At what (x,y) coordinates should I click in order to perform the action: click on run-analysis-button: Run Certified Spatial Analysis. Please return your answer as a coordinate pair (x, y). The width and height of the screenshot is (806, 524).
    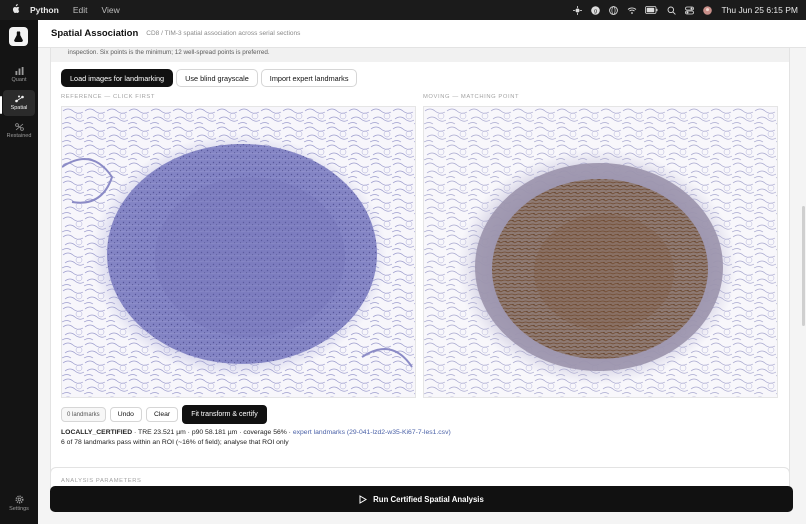
    Looking at the image, I should click on (421, 499).